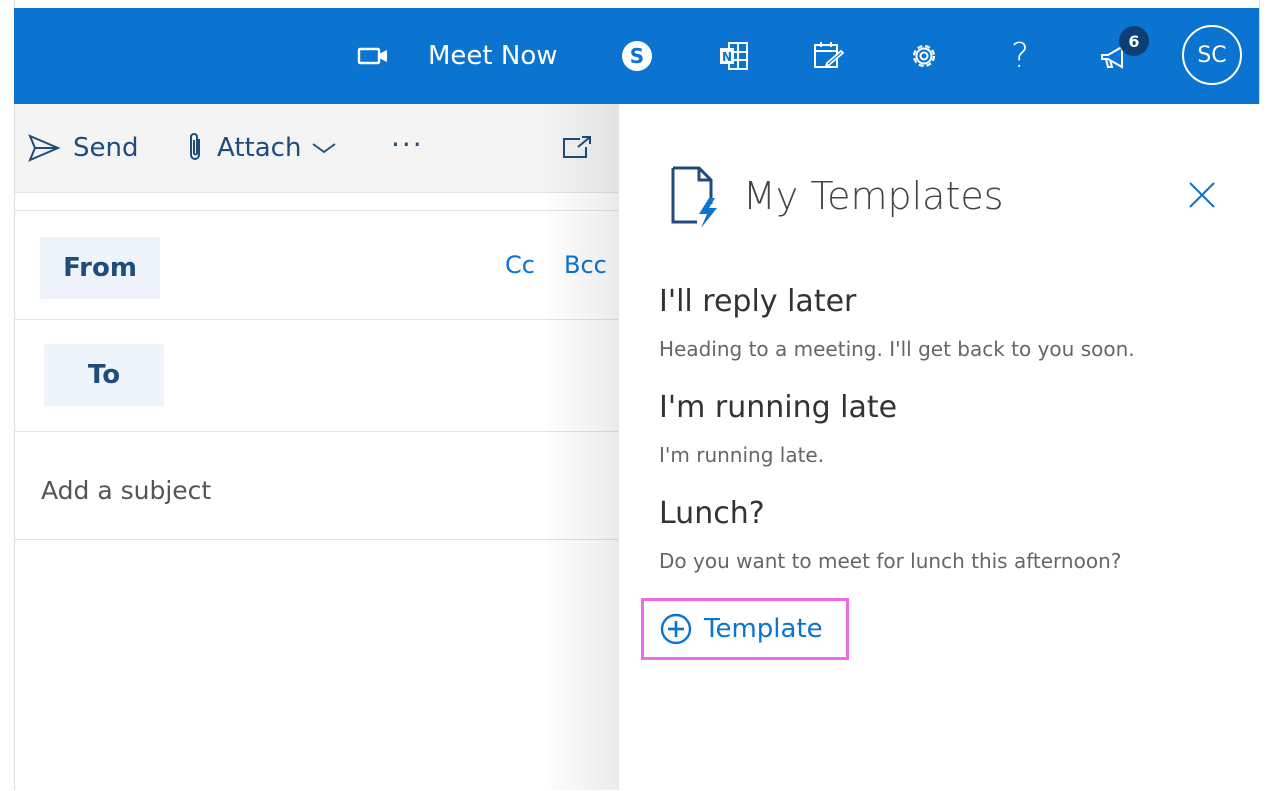 The height and width of the screenshot is (791, 1278). I want to click on attach-button: Attach, so click(261, 148).